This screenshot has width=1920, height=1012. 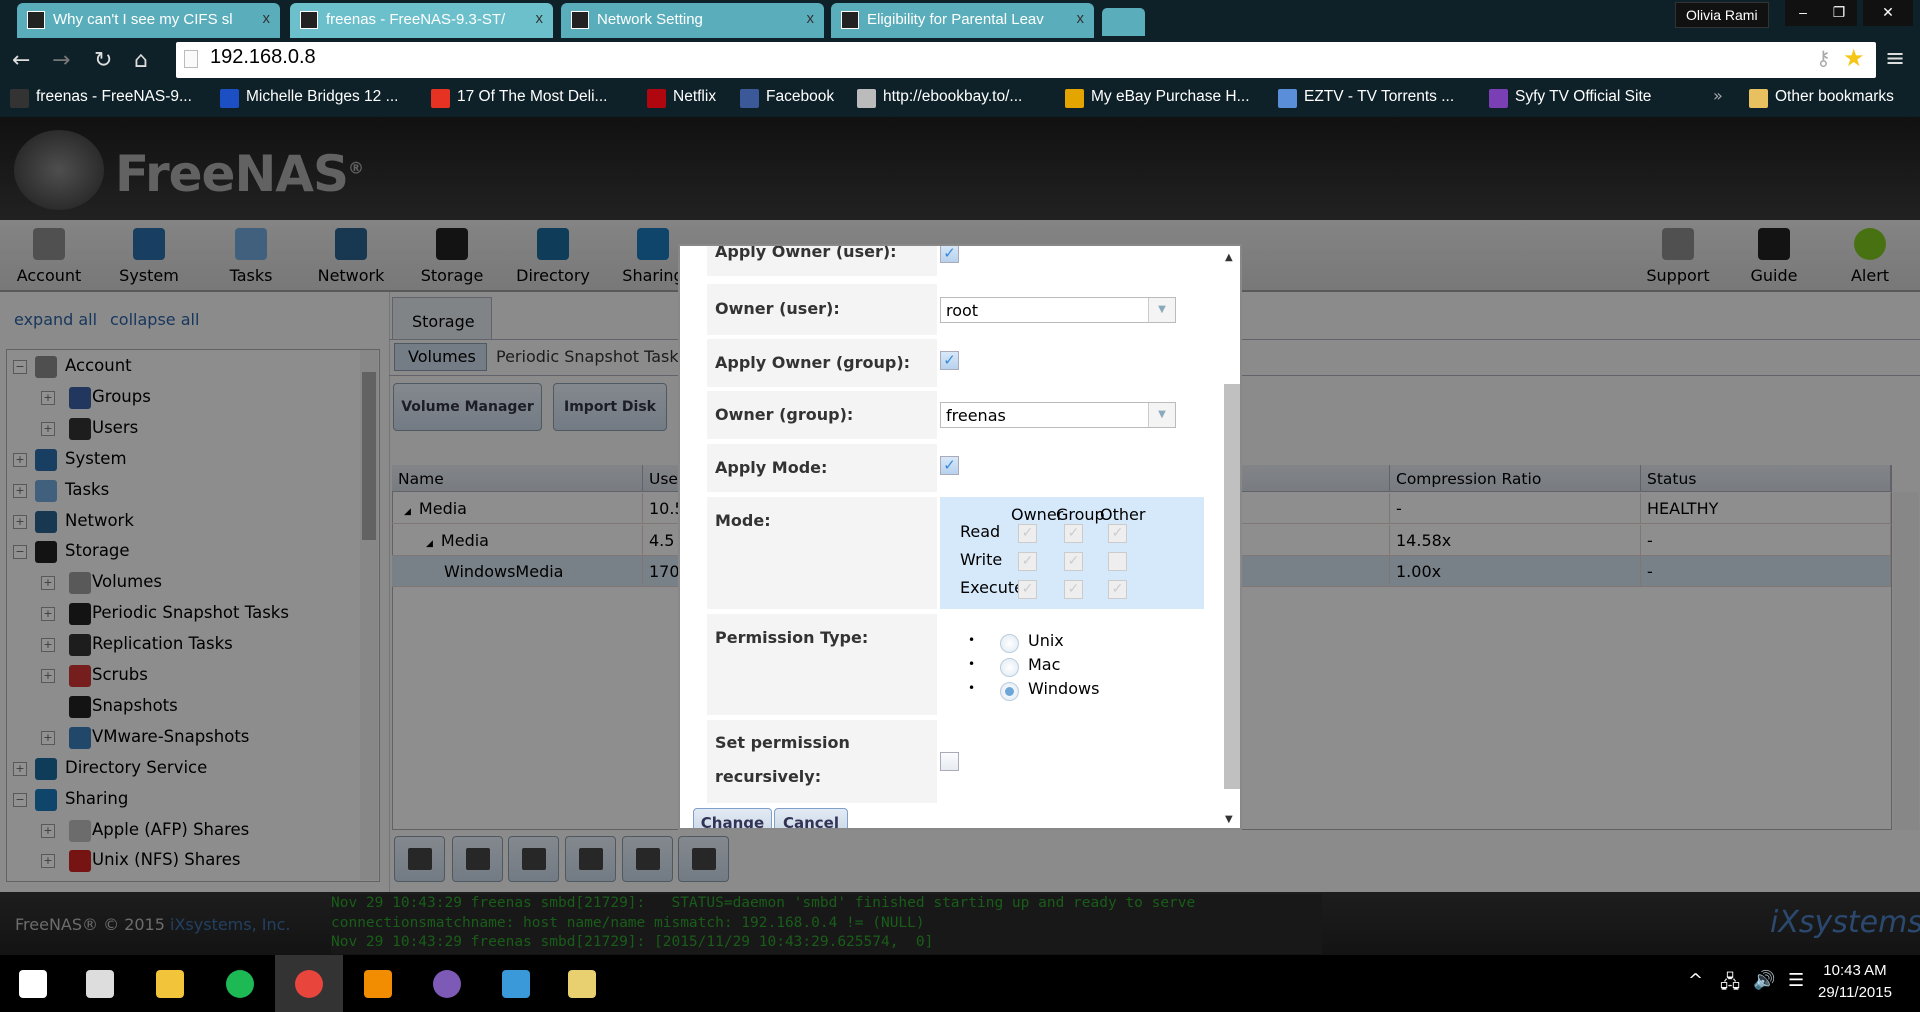 I want to click on page-icon, so click(x=191, y=59).